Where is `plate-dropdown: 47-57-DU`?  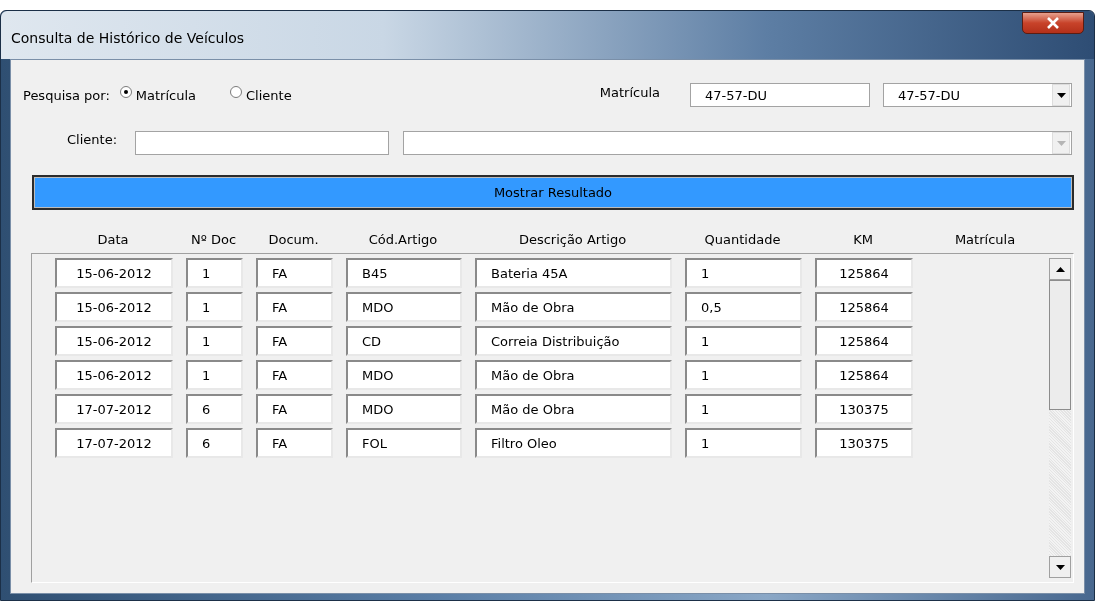
plate-dropdown: 47-57-DU is located at coordinates (977, 95).